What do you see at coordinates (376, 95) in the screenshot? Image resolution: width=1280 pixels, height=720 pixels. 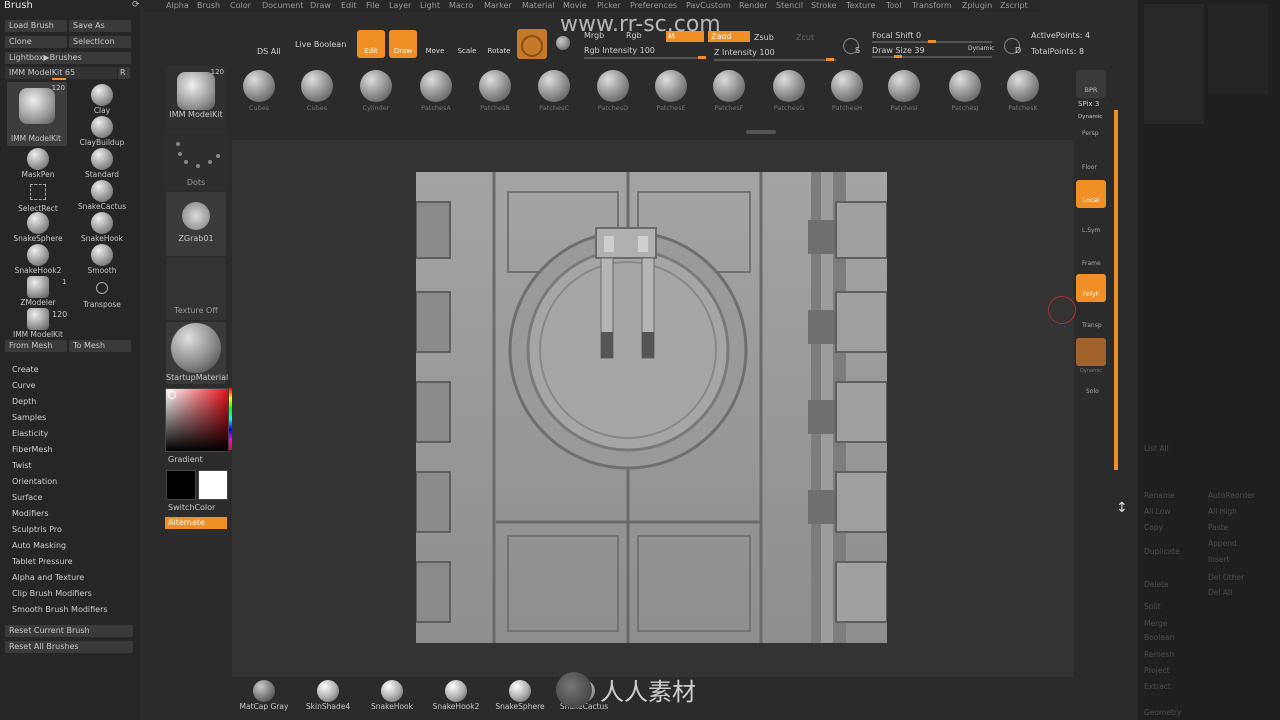 I see `shelf-brush-3: Cylinder` at bounding box center [376, 95].